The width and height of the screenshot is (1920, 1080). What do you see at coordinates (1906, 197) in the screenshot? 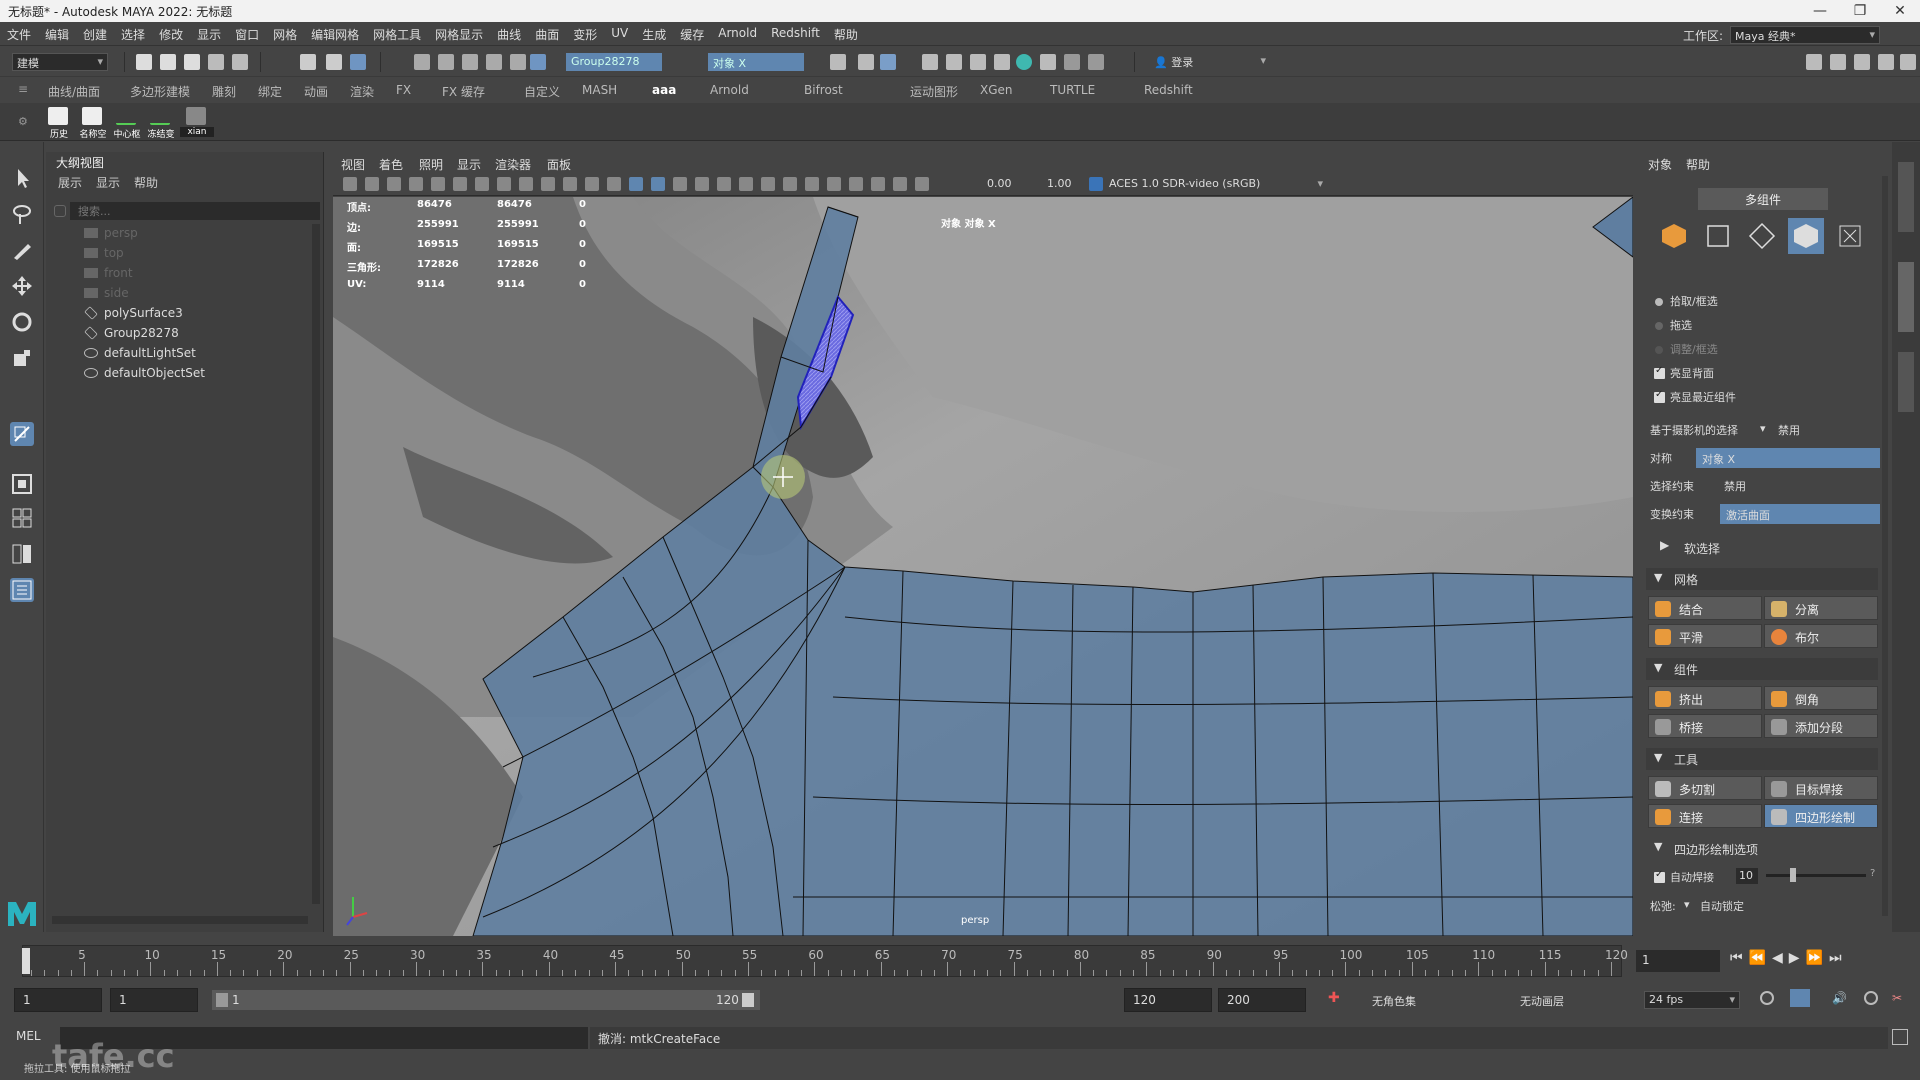
I see `channel-box-tab` at bounding box center [1906, 197].